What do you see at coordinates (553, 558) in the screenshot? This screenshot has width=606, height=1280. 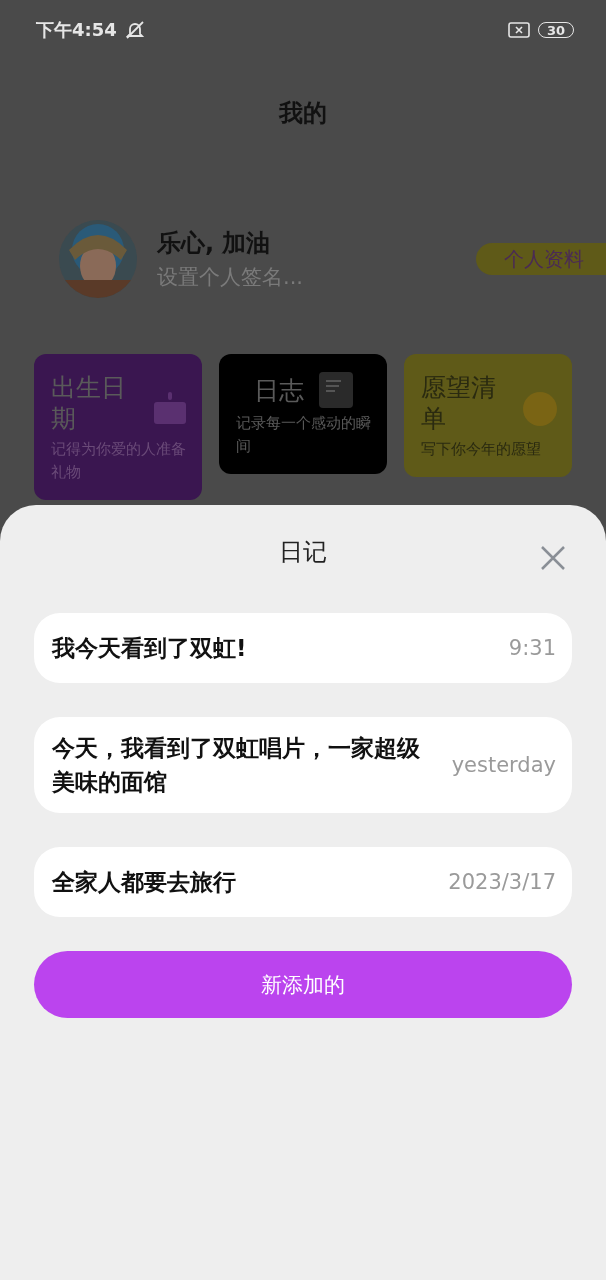 I see `close-icon` at bounding box center [553, 558].